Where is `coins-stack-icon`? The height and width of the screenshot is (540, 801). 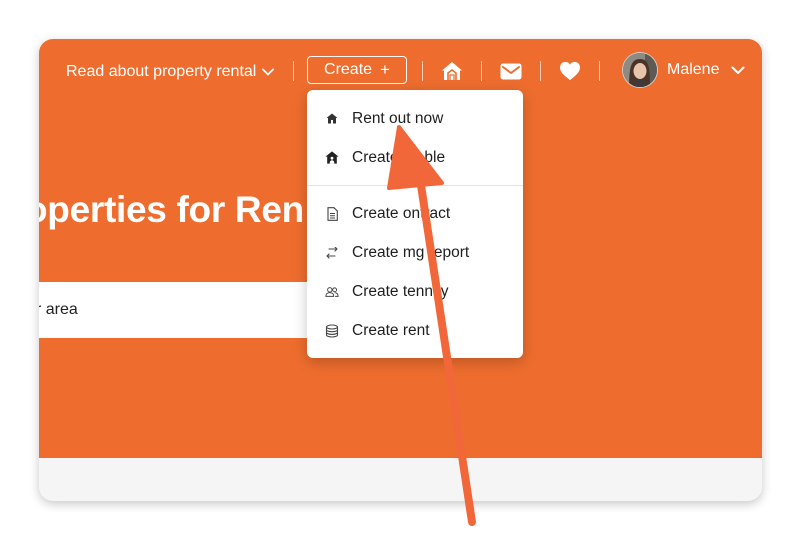 coins-stack-icon is located at coordinates (332, 330).